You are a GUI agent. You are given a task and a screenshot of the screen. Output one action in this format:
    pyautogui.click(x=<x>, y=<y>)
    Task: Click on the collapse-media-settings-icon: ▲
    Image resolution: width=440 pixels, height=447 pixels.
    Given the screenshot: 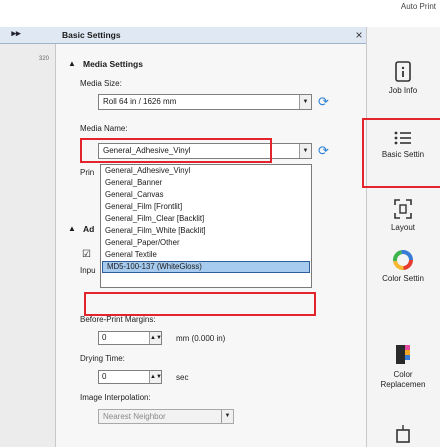 What is the action you would take?
    pyautogui.click(x=72, y=63)
    